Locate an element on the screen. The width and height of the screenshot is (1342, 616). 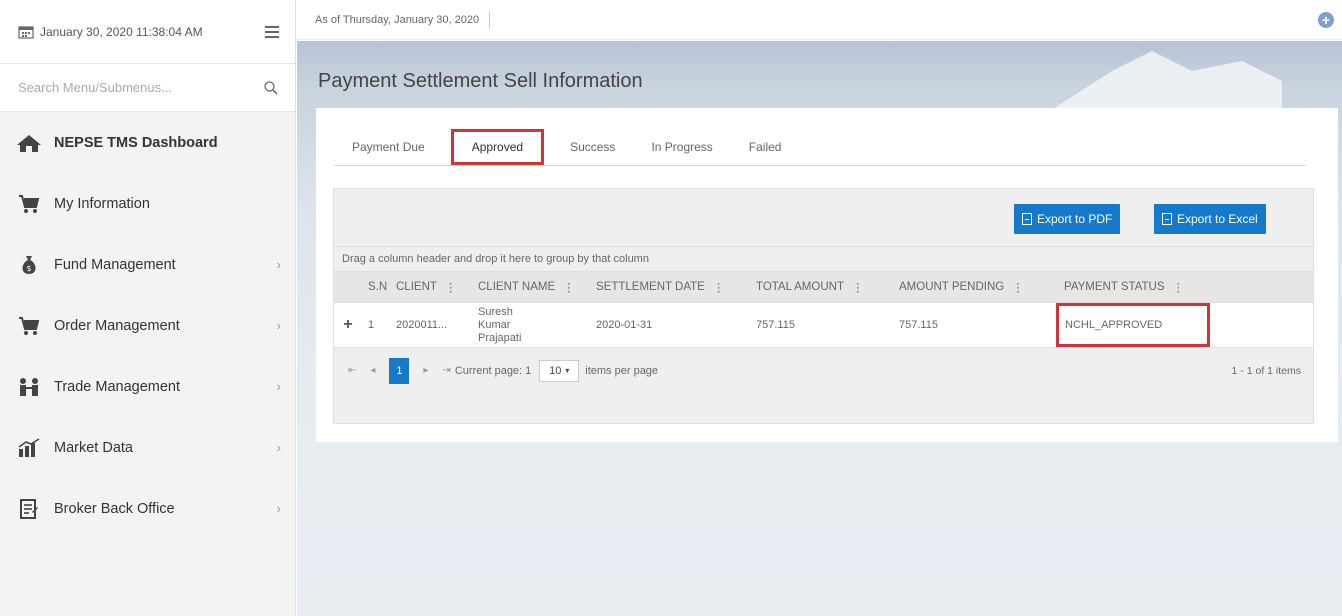
export-excel-button: Export to Excel is located at coordinates (1210, 219).